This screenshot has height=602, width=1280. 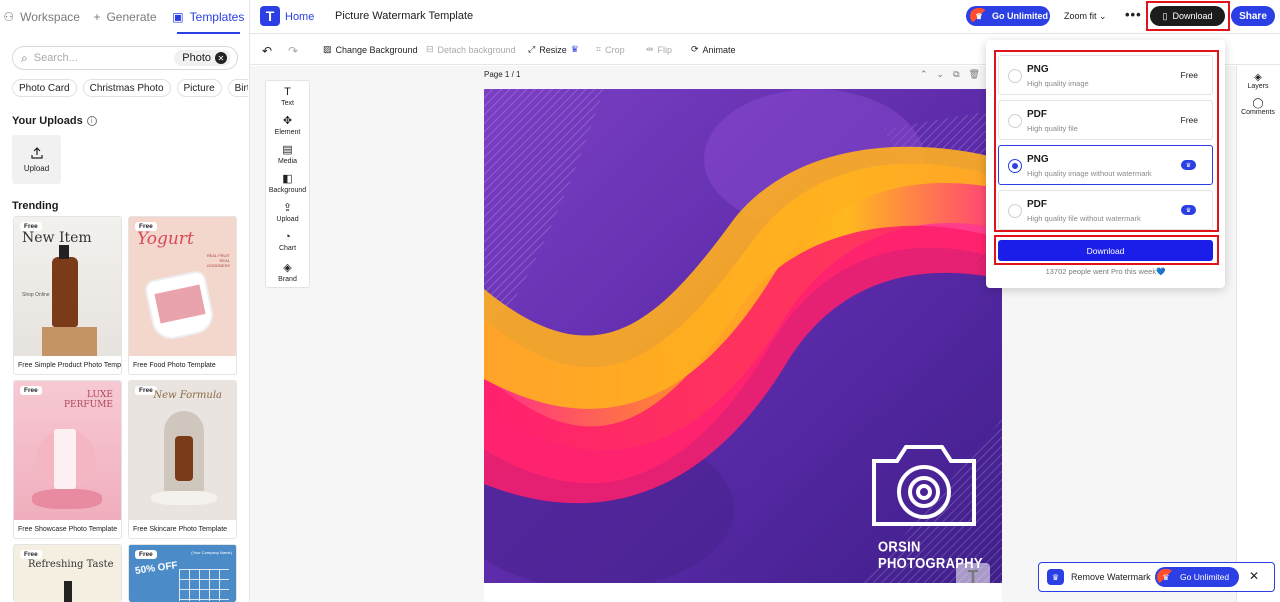 I want to click on template-caption: Free Skincare Photo Template, so click(x=180, y=529).